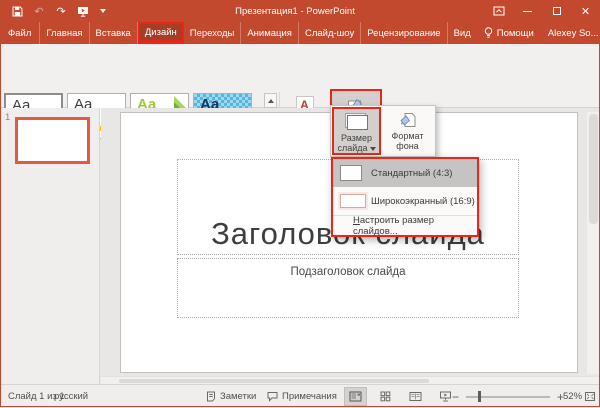 Image resolution: width=600 pixels, height=408 pixels. What do you see at coordinates (20, 33) in the screenshot?
I see `tab-file: Файл` at bounding box center [20, 33].